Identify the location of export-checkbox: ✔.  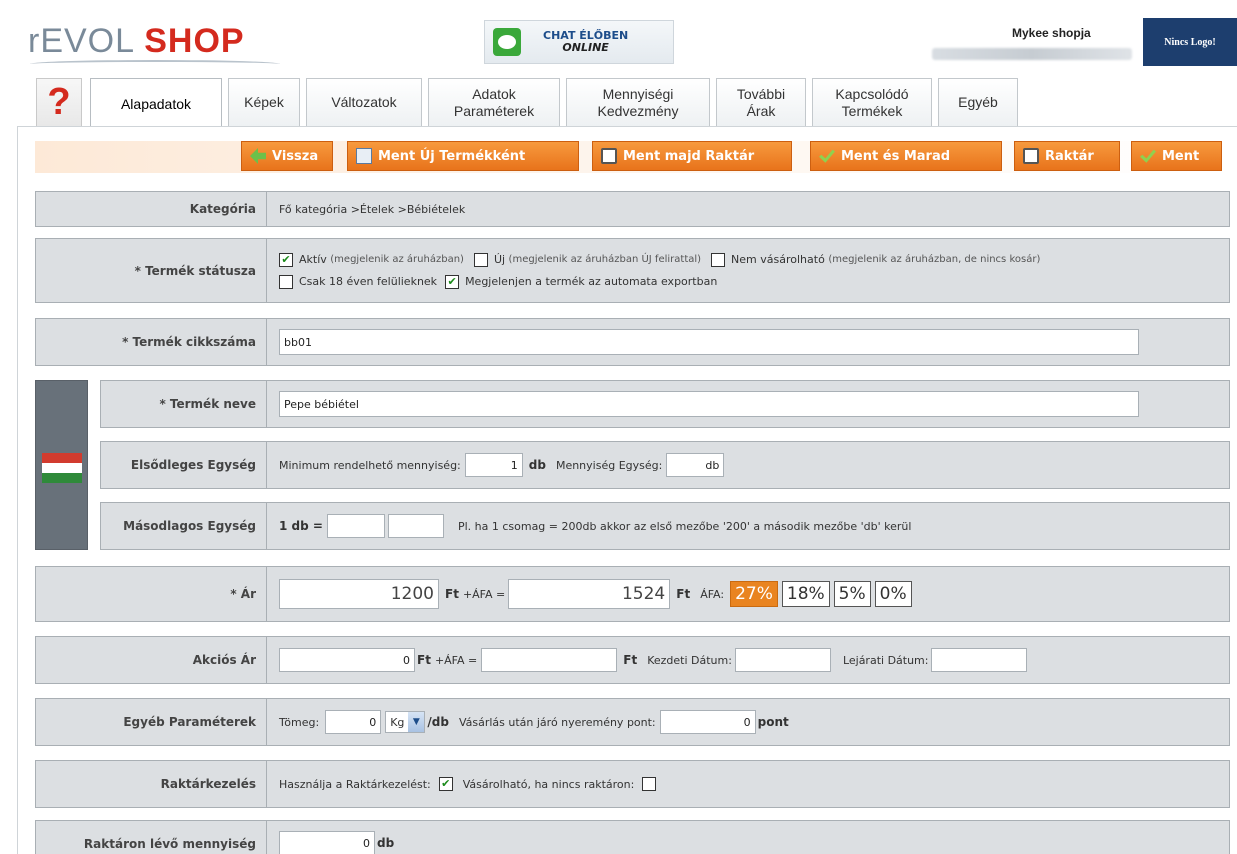
(452, 281).